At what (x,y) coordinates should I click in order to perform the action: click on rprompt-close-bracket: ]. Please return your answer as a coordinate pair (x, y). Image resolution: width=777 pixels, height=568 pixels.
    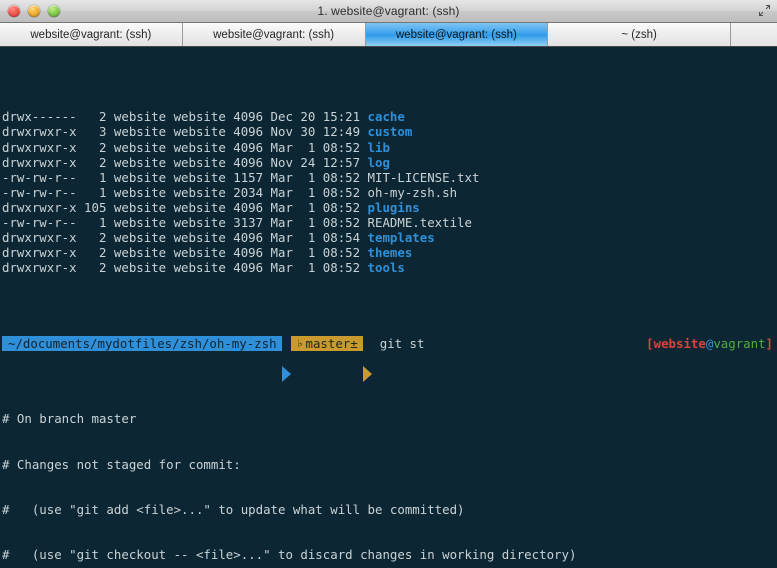
    Looking at the image, I should click on (769, 343).